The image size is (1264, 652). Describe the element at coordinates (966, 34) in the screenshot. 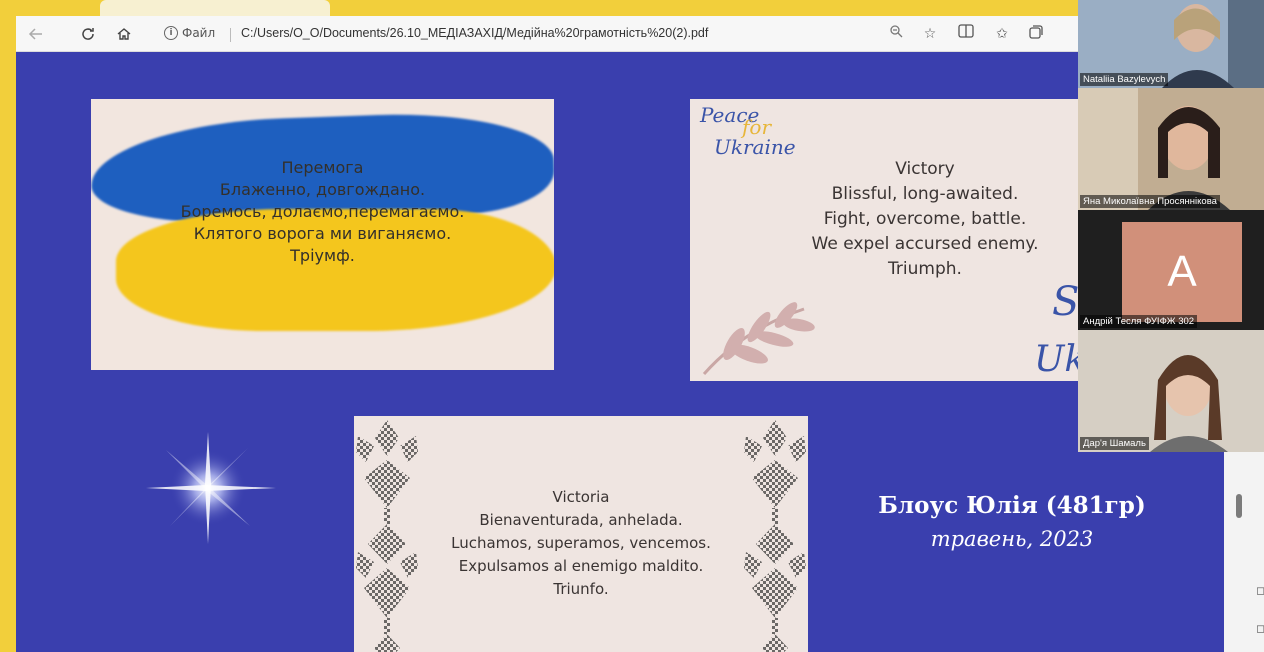

I see `reader-view-icon` at that location.